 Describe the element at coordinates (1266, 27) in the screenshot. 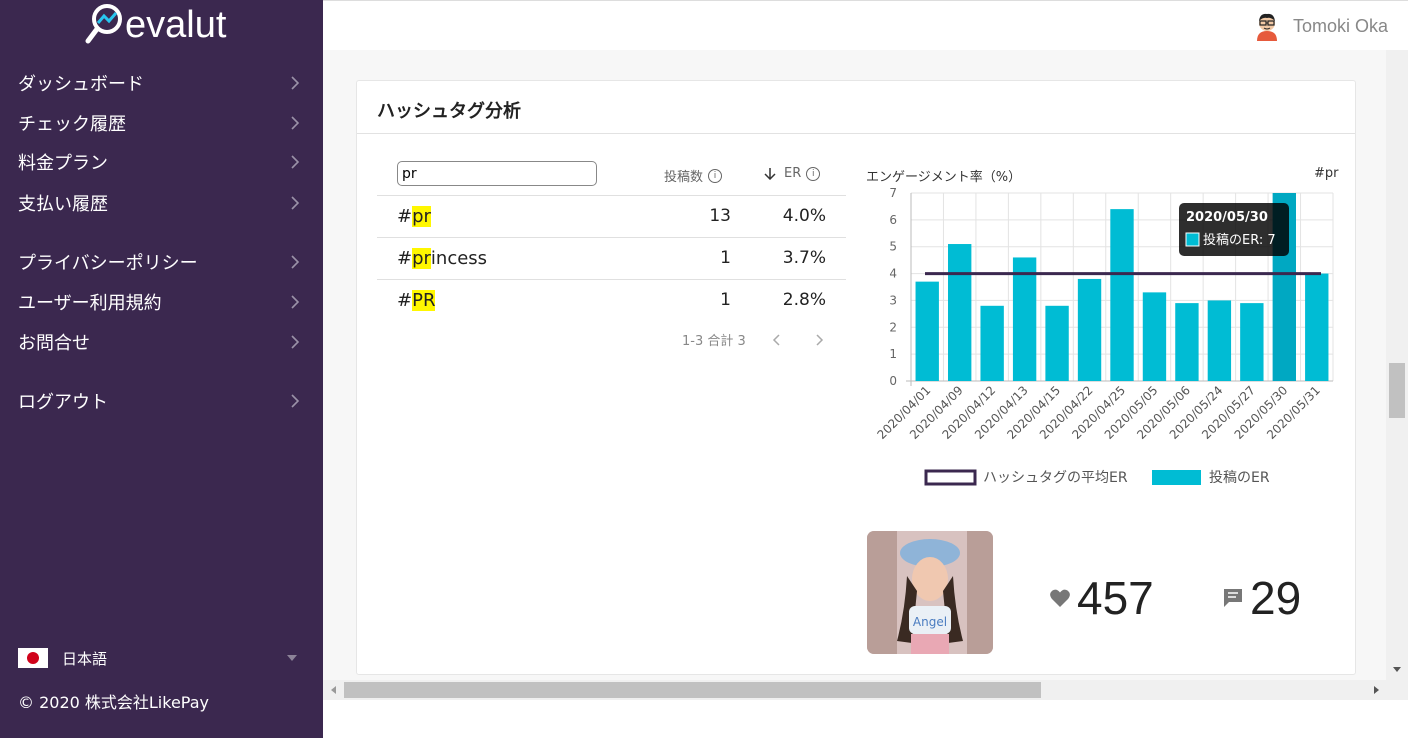

I see `avatar` at that location.